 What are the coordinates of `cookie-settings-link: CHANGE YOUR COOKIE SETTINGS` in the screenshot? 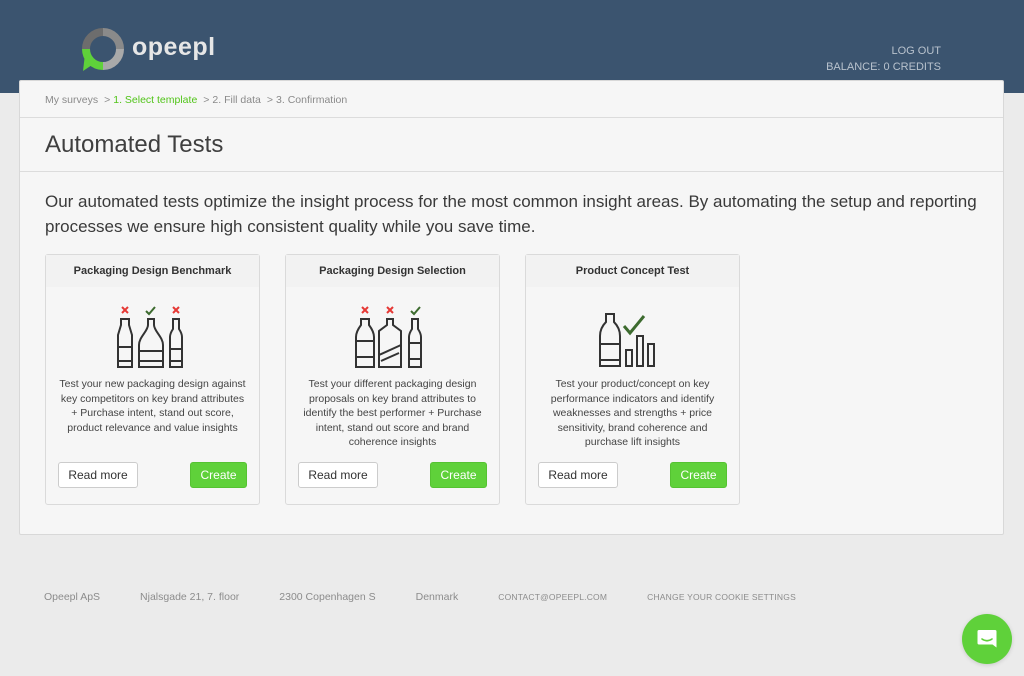 It's located at (721, 597).